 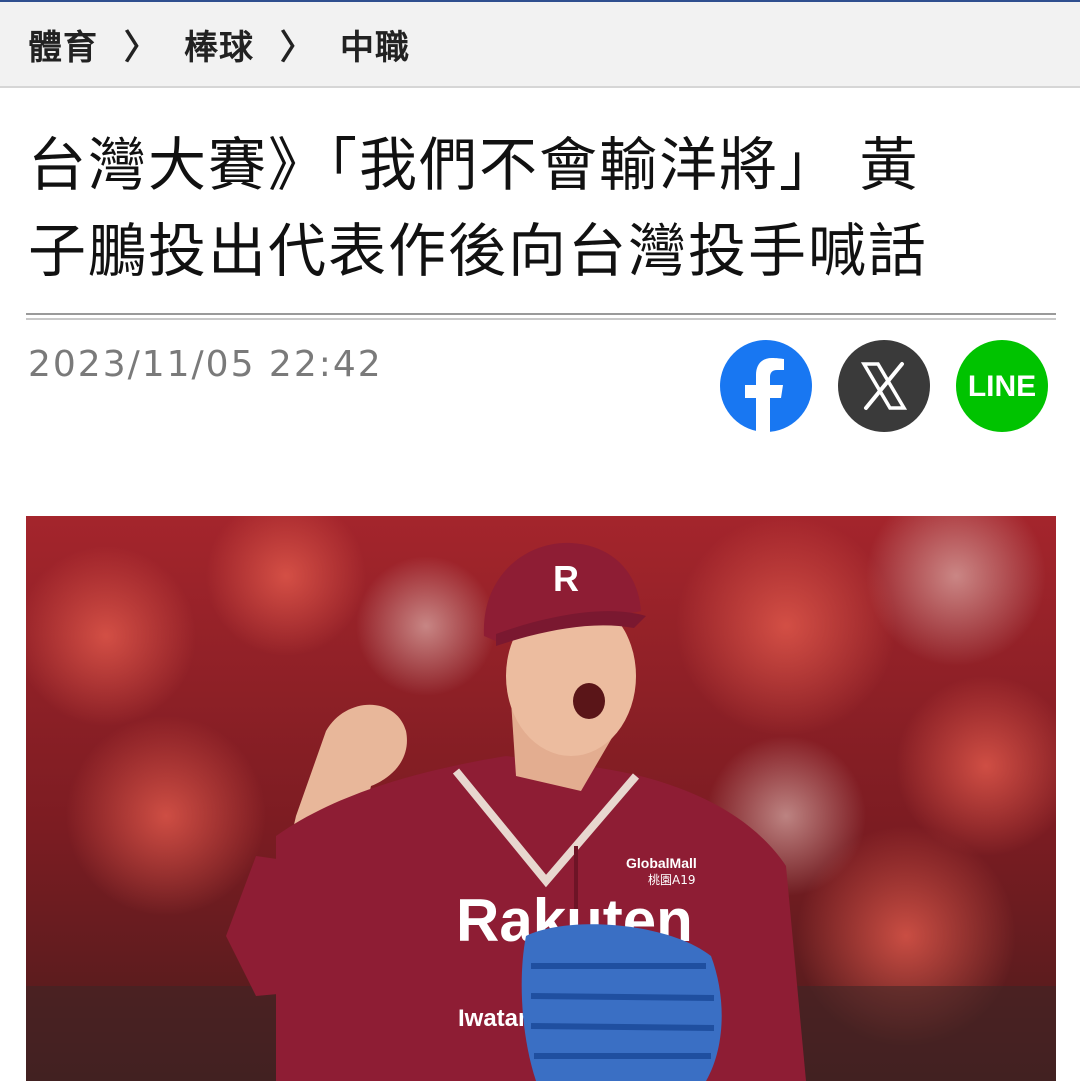 I want to click on breadcrumb-cpbl: 中職, so click(x=375, y=44).